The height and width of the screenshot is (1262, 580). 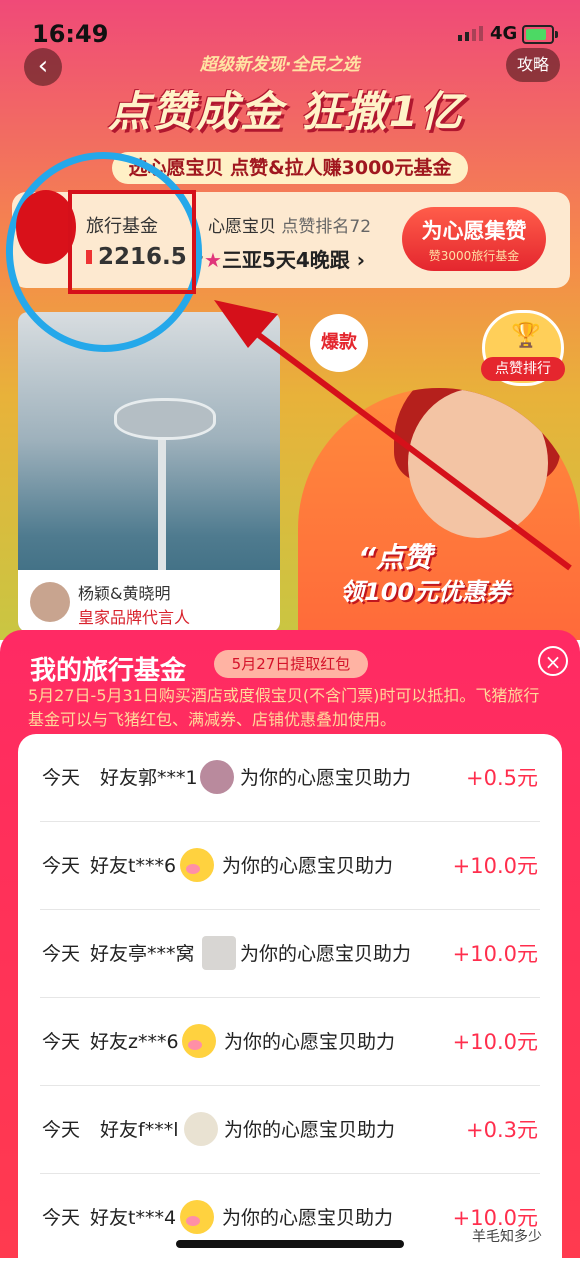 I want to click on list-item: 今天 好友z***6 为你的心愿宝贝助力 +10.0元, so click(x=290, y=1042).